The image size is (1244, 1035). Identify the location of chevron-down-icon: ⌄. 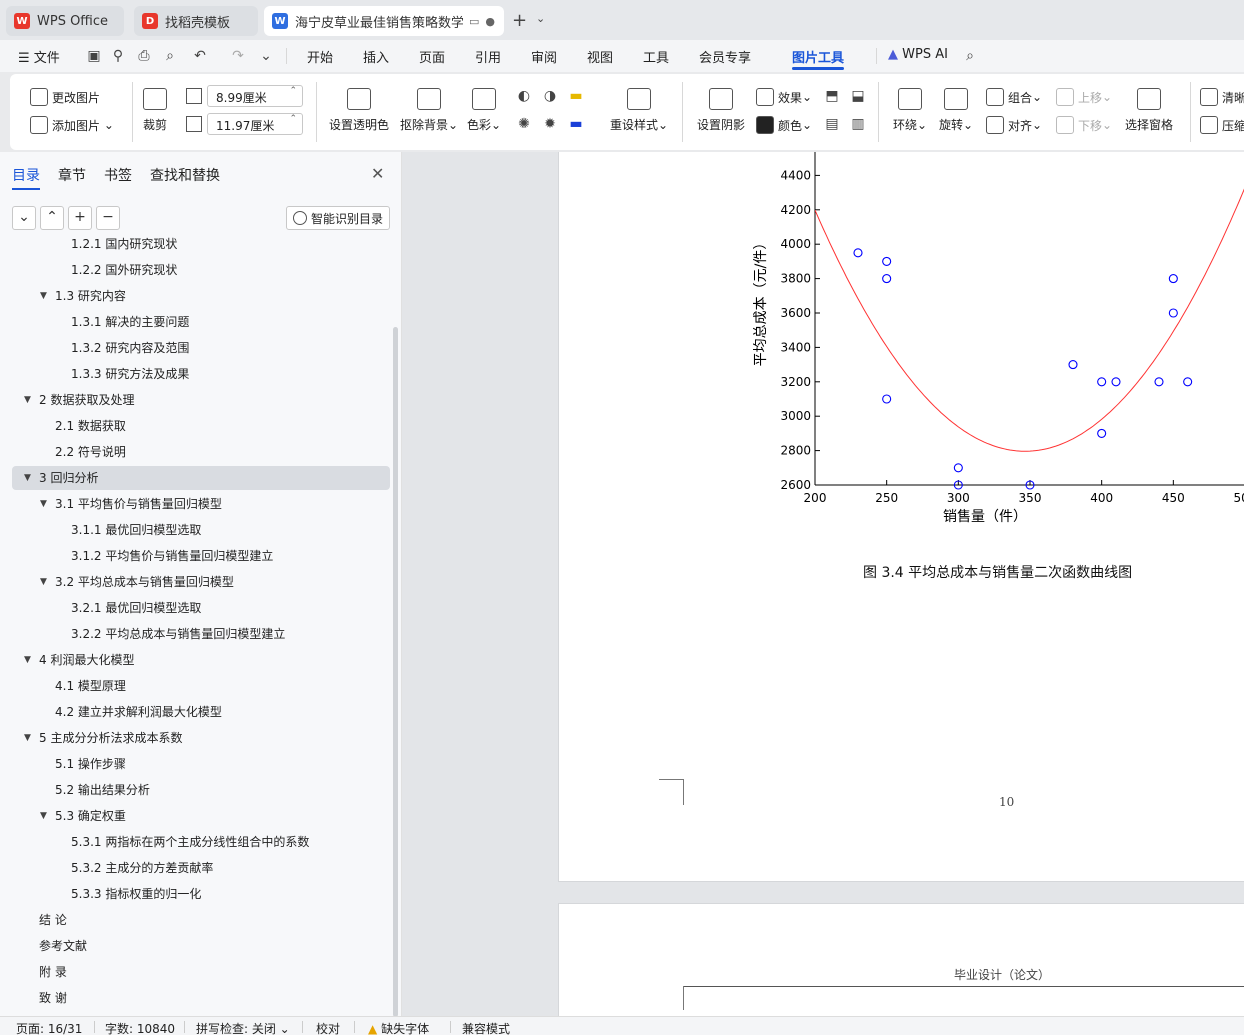
(540, 18).